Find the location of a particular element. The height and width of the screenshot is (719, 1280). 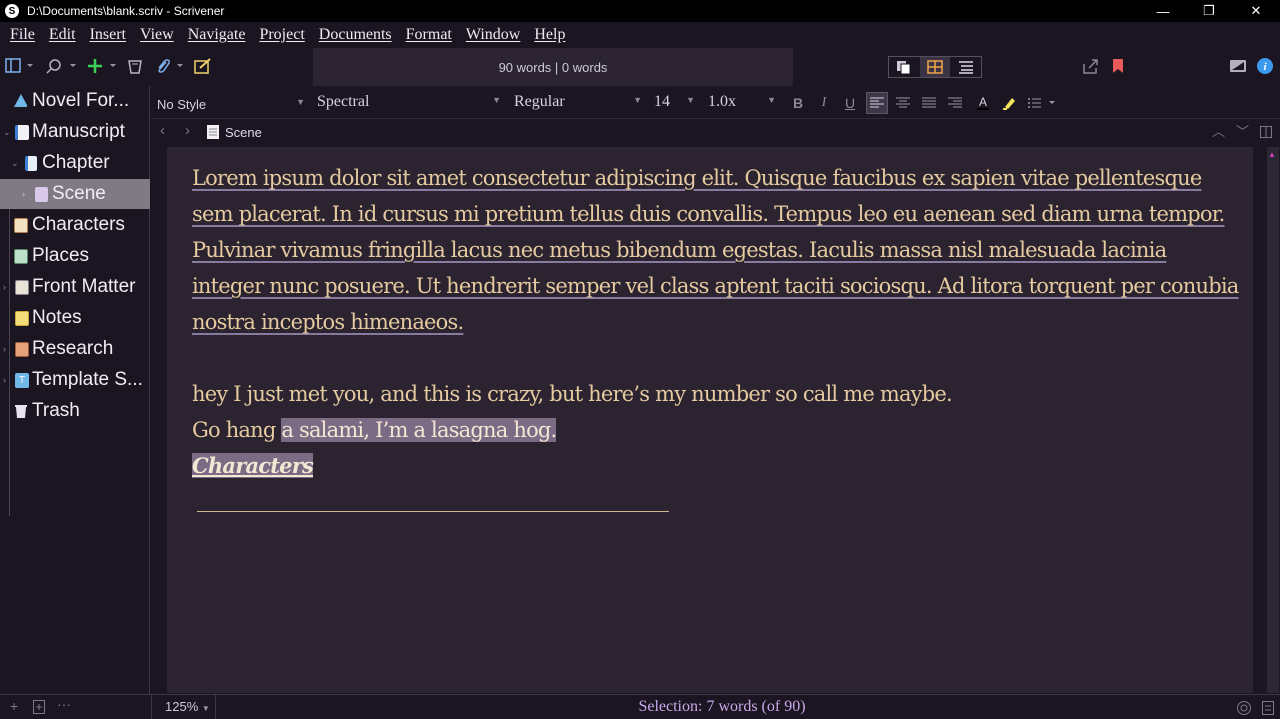

view-layout-button is located at coordinates (20, 66).